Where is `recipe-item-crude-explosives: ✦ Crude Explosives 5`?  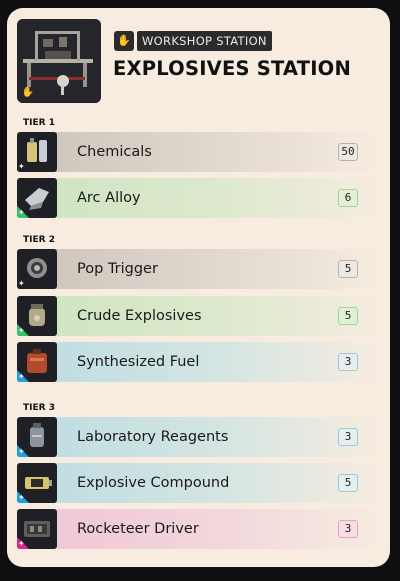
recipe-item-crude-explosives: ✦ Crude Explosives 5 is located at coordinates (197, 316).